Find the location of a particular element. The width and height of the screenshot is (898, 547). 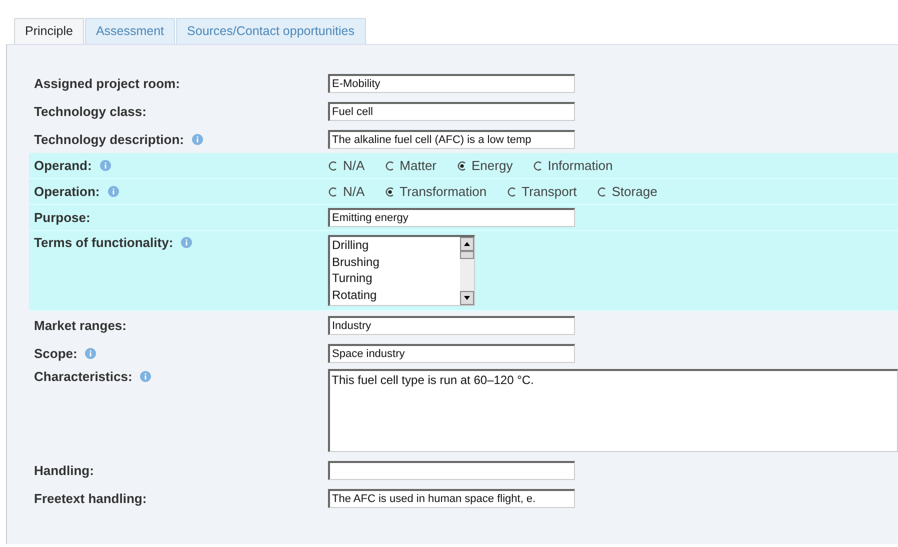

text-field: E-Mobility is located at coordinates (451, 83).